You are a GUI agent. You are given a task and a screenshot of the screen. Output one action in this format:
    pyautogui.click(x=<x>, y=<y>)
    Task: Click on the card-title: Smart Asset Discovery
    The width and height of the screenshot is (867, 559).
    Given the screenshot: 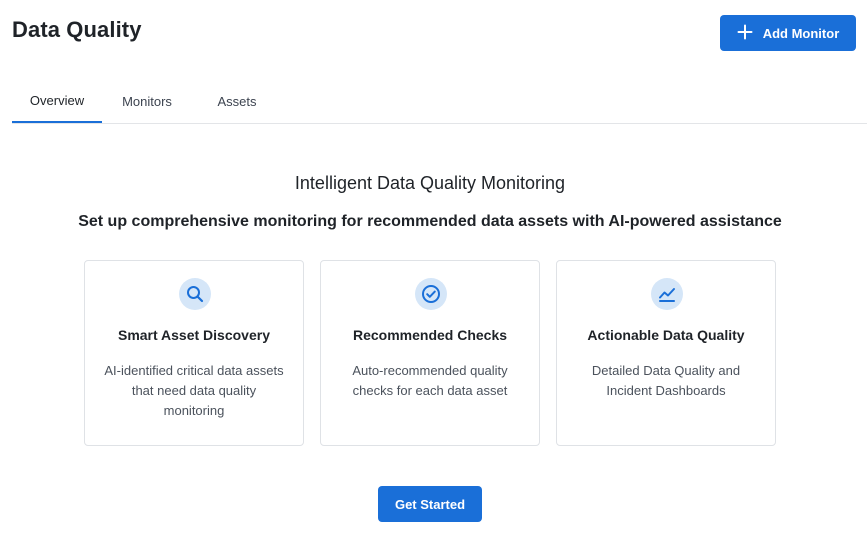 What is the action you would take?
    pyautogui.click(x=193, y=335)
    